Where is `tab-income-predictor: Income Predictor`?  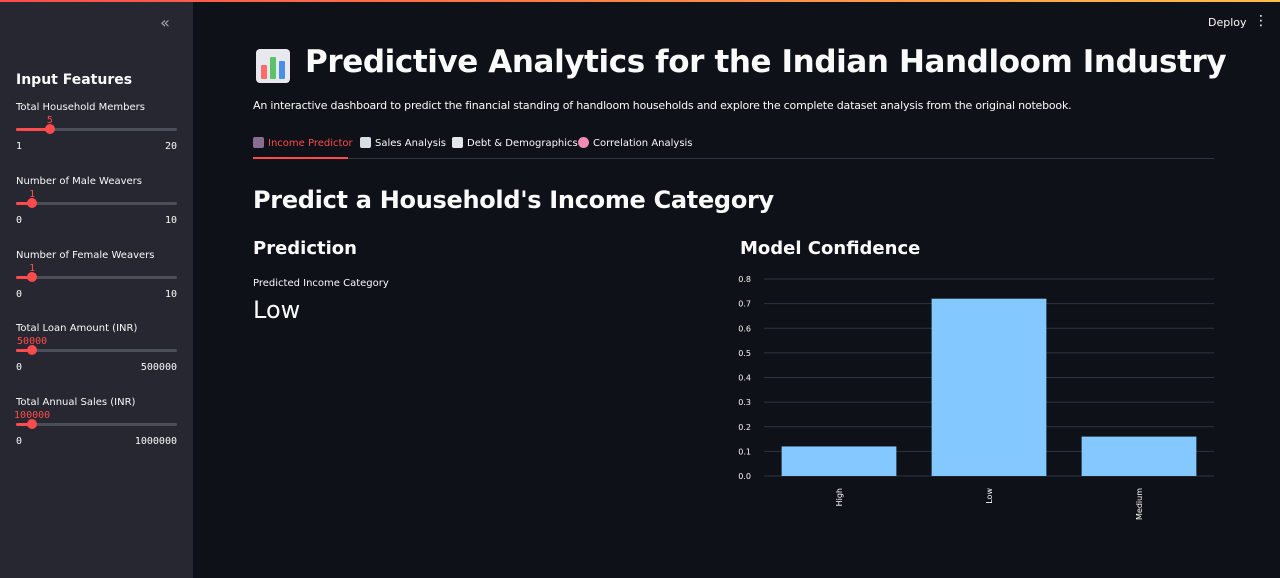 tab-income-predictor: Income Predictor is located at coordinates (303, 143).